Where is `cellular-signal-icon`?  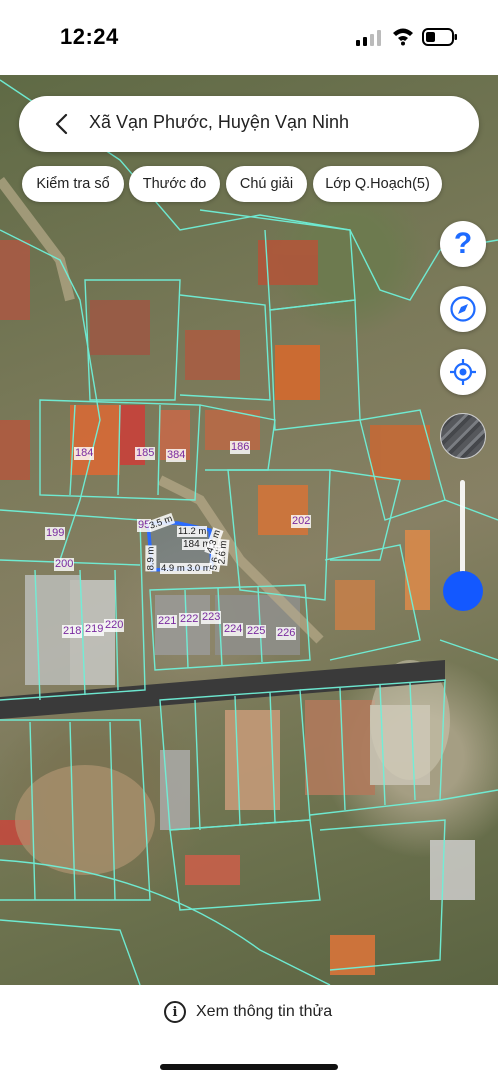
cellular-signal-icon is located at coordinates (368, 38).